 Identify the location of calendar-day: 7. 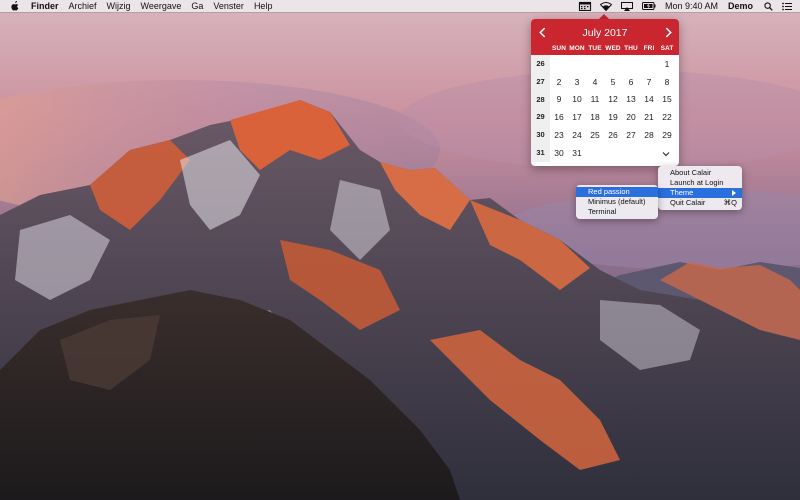
(649, 82).